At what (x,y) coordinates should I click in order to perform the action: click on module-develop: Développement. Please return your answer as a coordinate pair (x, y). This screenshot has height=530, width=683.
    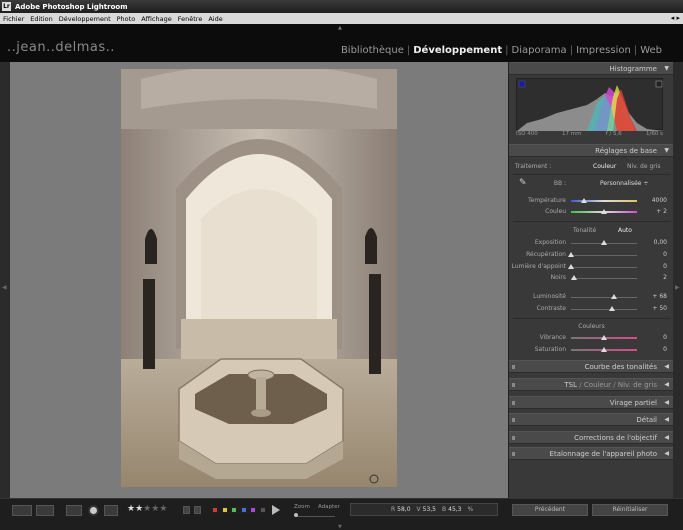
    Looking at the image, I should click on (457, 50).